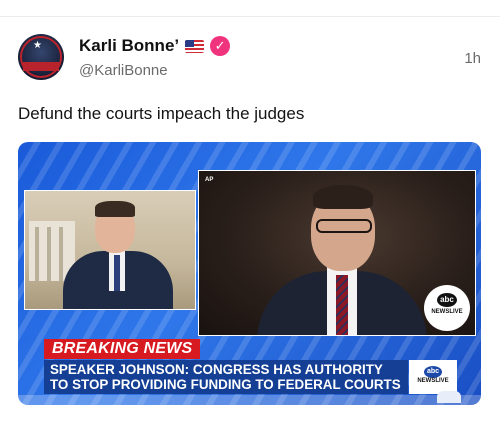 The height and width of the screenshot is (423, 500). Describe the element at coordinates (41, 57) in the screenshot. I see `avatar: ★` at that location.